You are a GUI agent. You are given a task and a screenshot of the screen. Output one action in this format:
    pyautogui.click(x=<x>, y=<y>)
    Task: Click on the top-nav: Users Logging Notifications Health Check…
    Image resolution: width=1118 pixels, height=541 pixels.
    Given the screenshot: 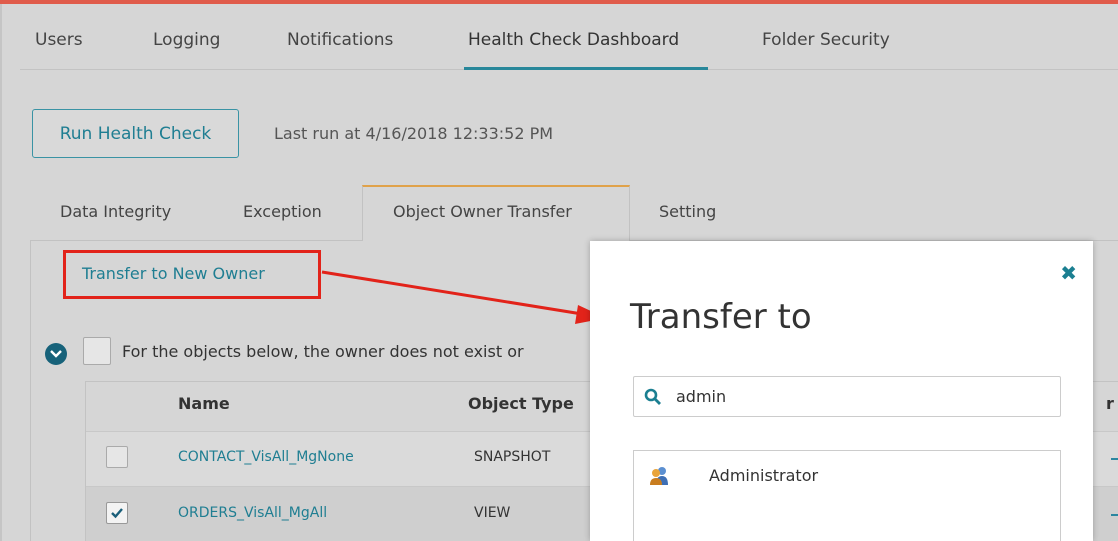 What is the action you would take?
    pyautogui.click(x=569, y=45)
    